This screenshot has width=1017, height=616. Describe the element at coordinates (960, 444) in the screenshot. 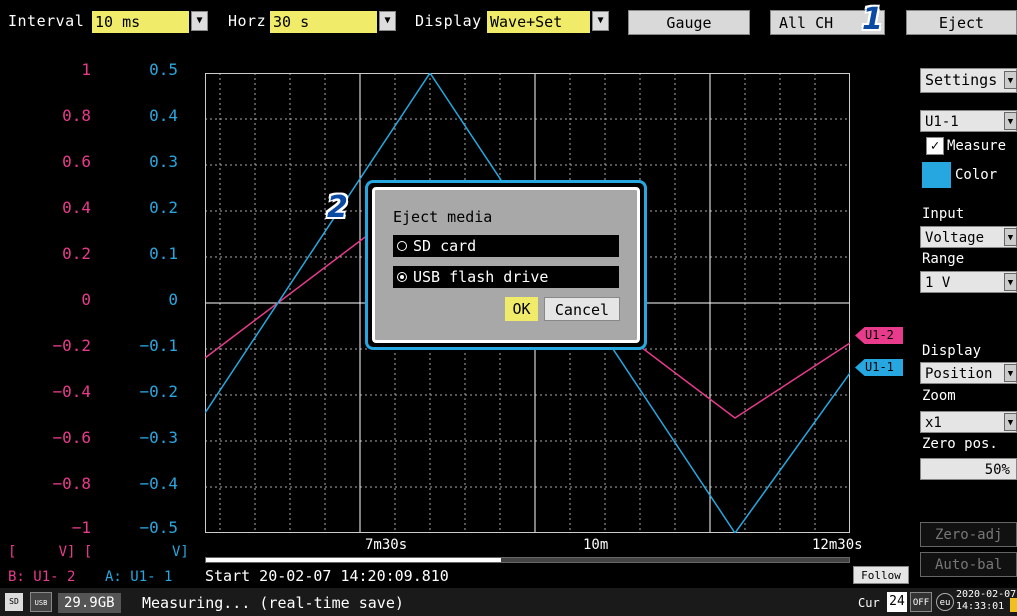

I see `zero-pos-label: Zero pos.` at that location.